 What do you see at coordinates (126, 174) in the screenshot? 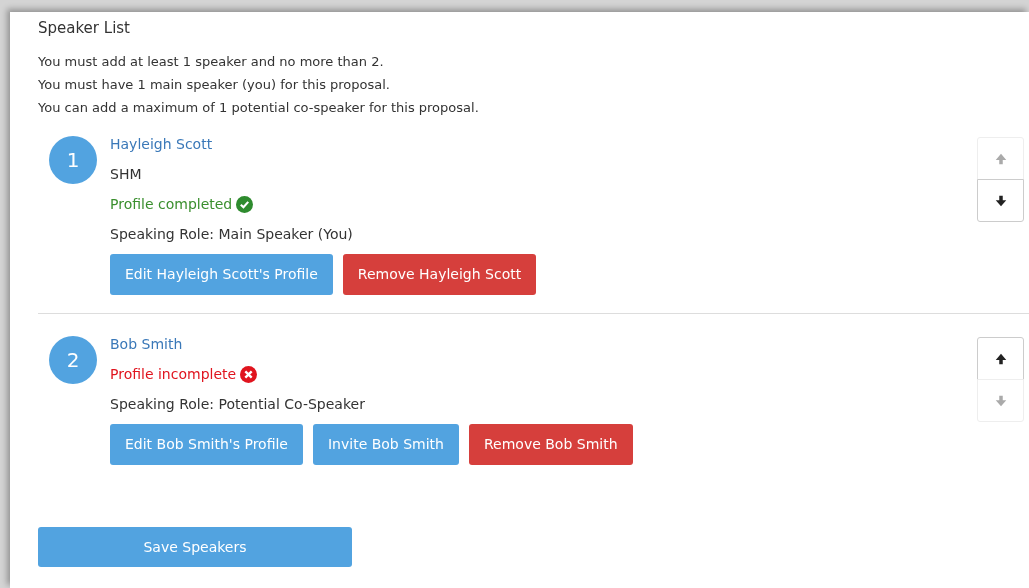
I see `organization-text: SHM` at bounding box center [126, 174].